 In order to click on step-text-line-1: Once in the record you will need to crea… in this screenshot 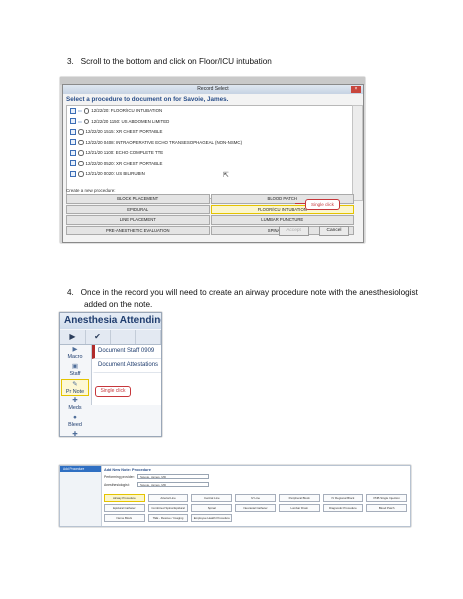, I will do `click(249, 292)`.